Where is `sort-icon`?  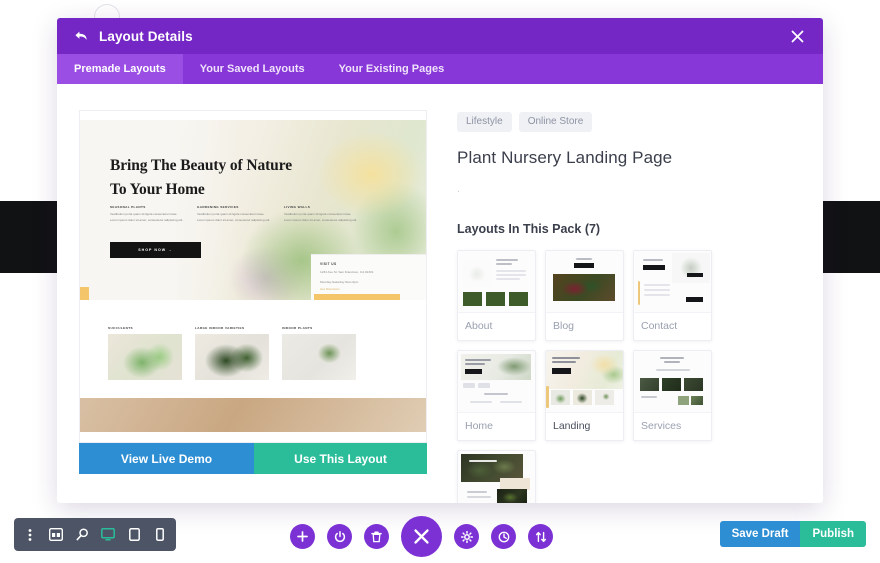
sort-icon is located at coordinates (540, 536).